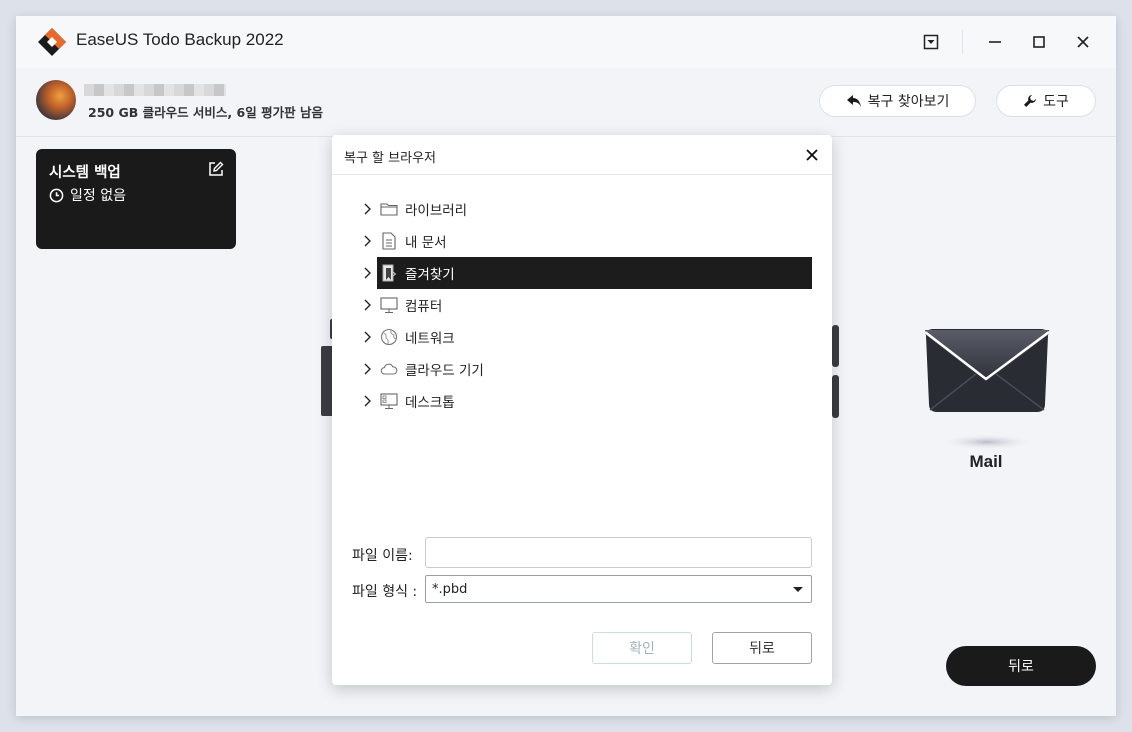  I want to click on dropdown-box-icon, so click(931, 42).